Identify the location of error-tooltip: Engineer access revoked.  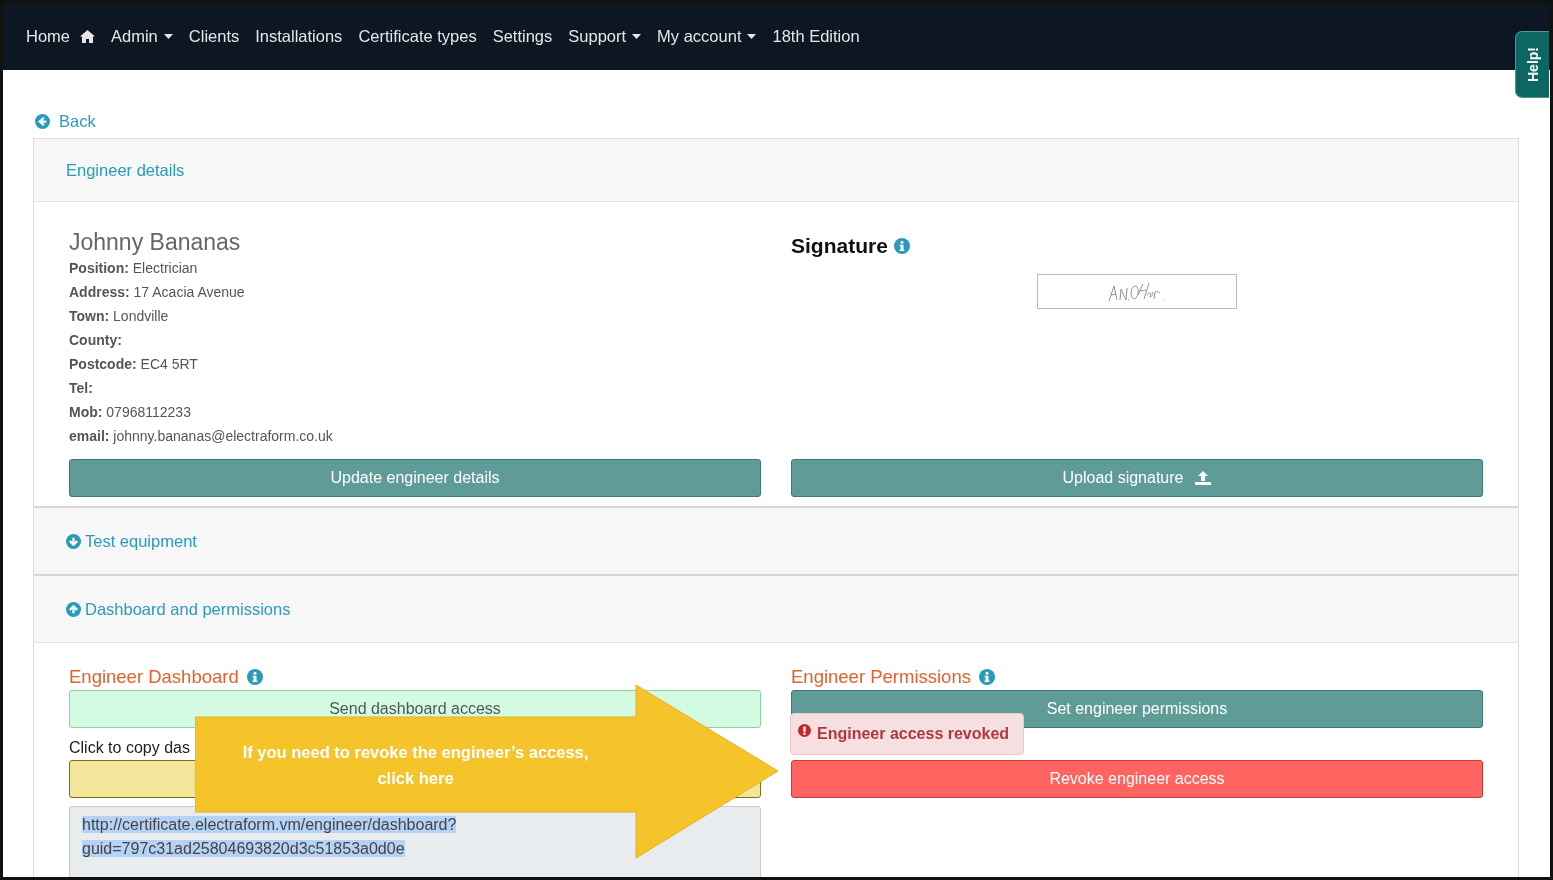
(907, 734).